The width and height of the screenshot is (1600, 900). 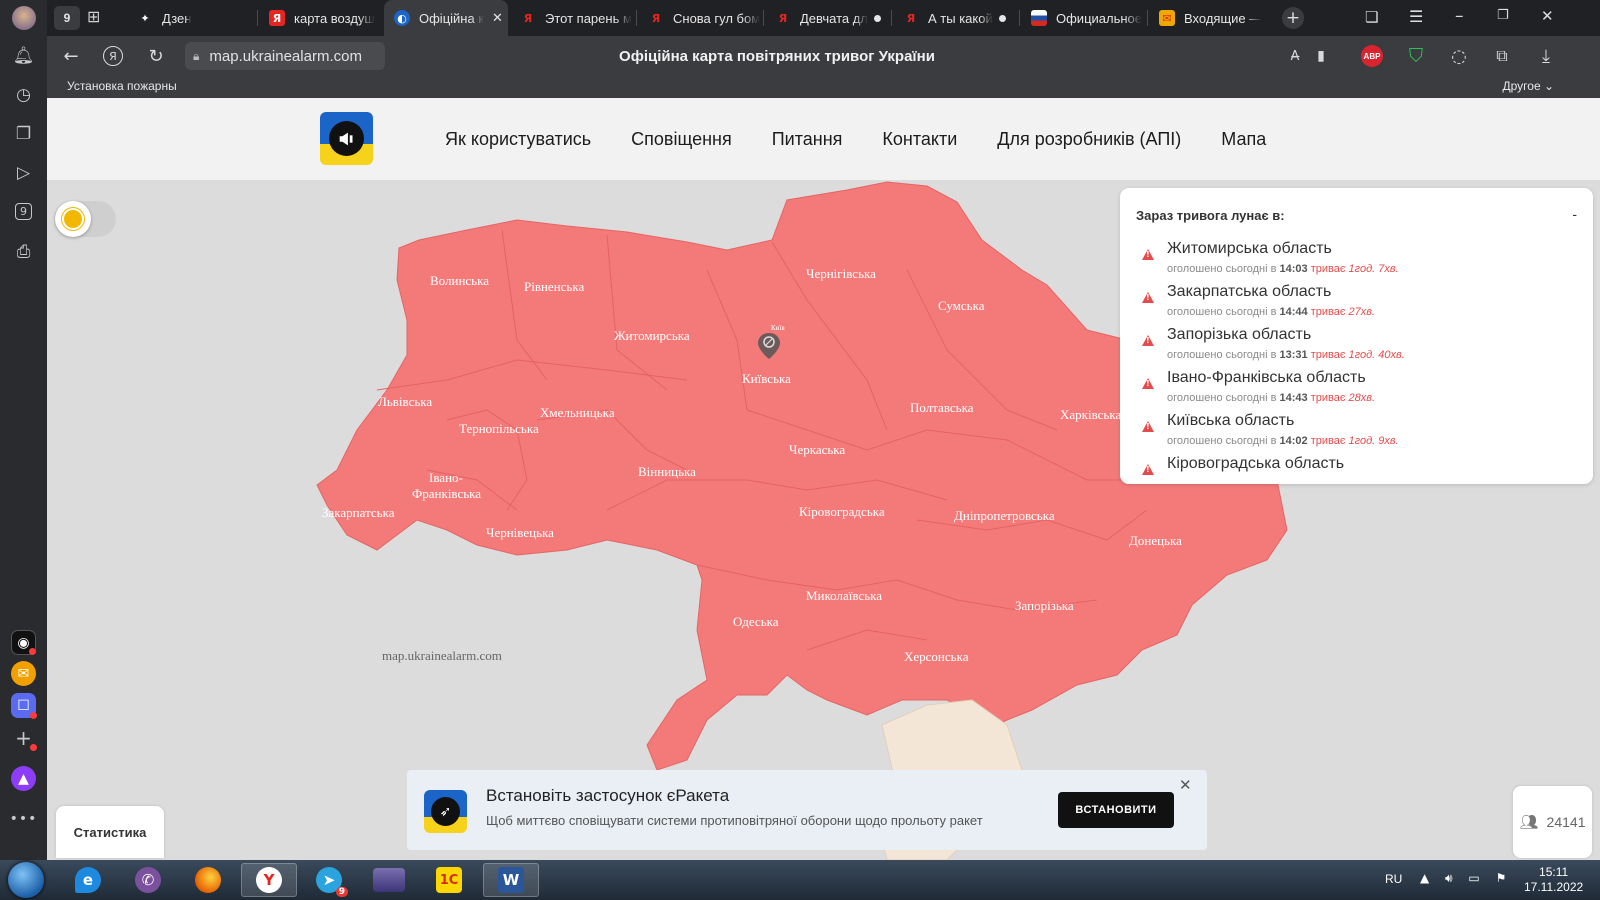 What do you see at coordinates (269, 880) in the screenshot?
I see `taskbar-yandex-browser-icon: Y` at bounding box center [269, 880].